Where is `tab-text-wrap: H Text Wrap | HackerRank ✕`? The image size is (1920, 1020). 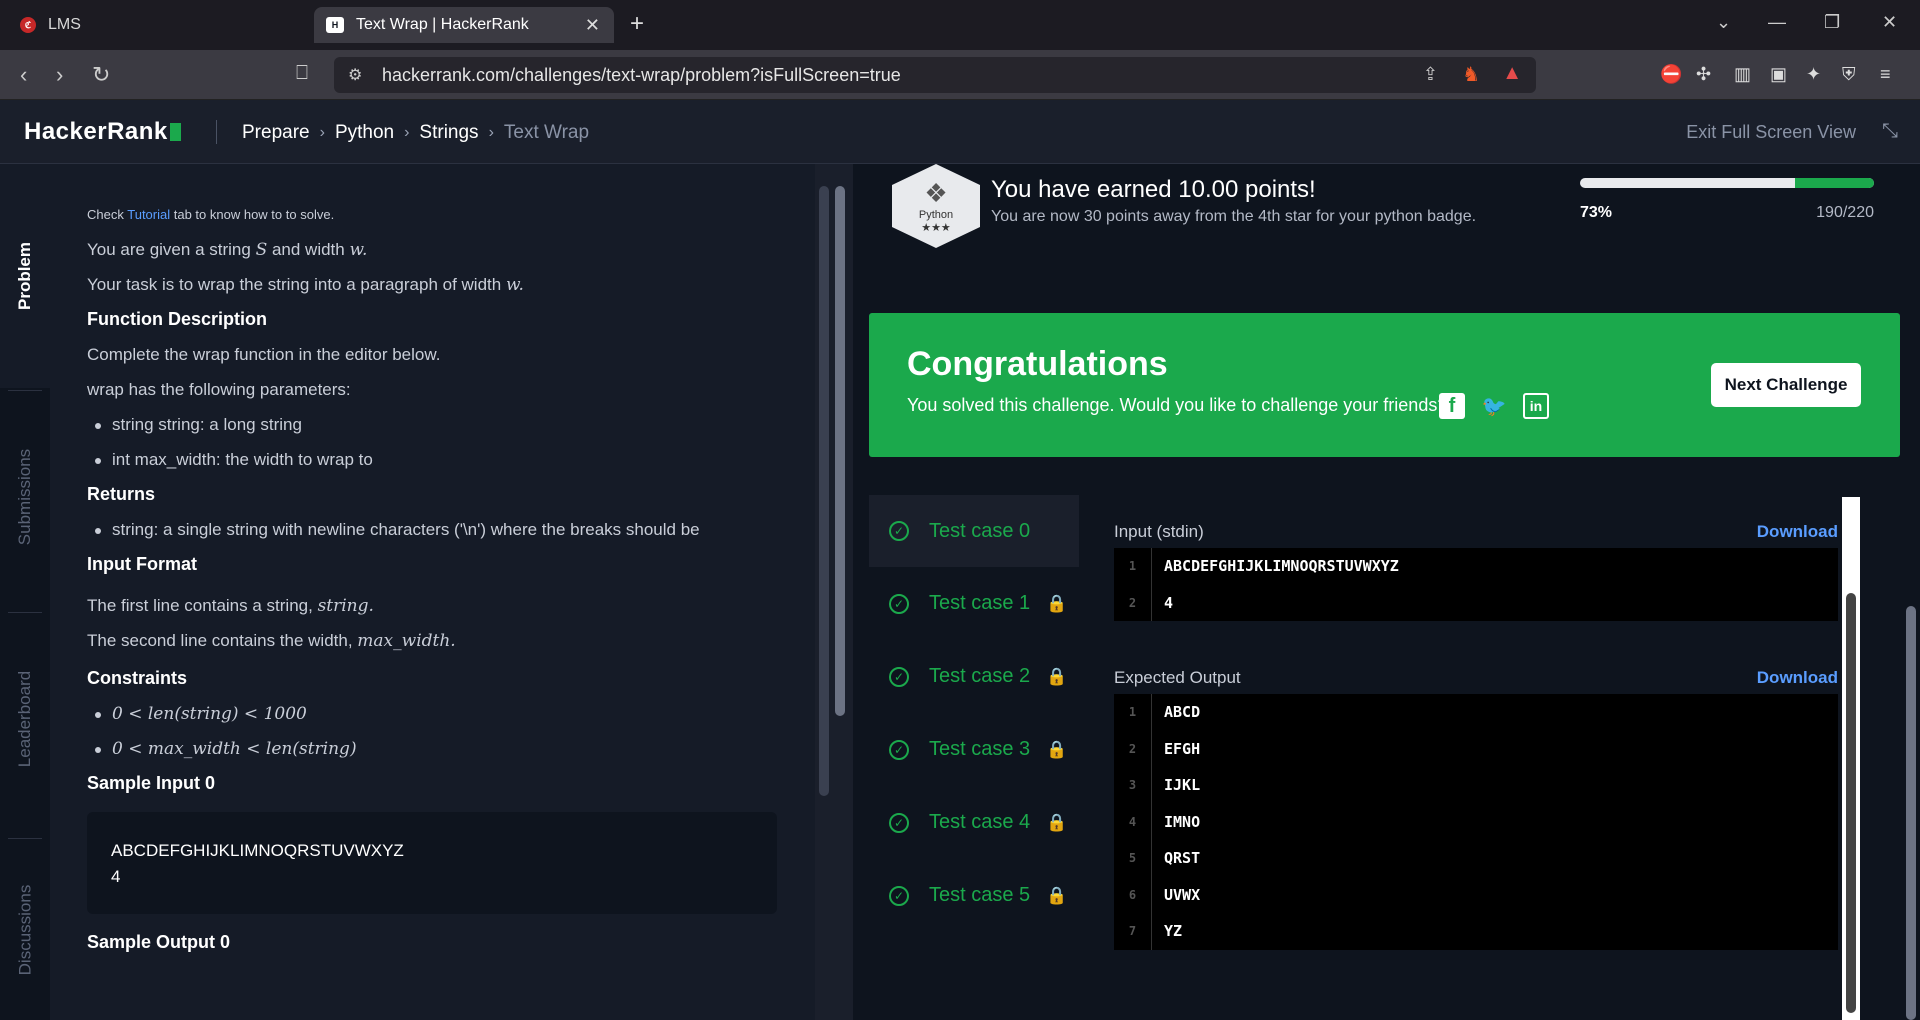 tab-text-wrap: H Text Wrap | HackerRank ✕ is located at coordinates (464, 25).